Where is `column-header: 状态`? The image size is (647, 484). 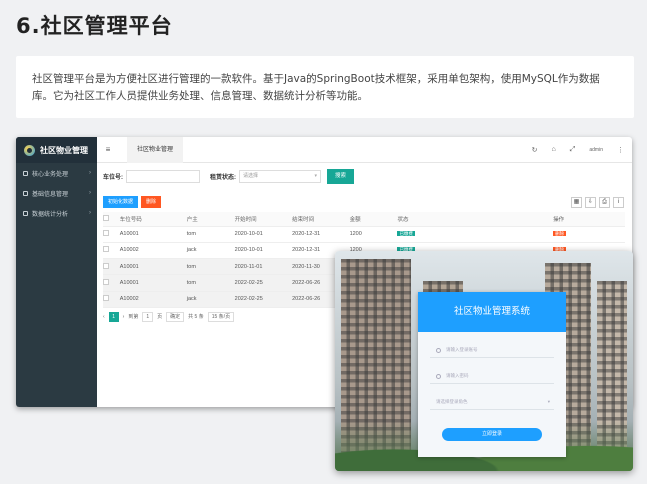
column-header: 状态 is located at coordinates (475, 219).